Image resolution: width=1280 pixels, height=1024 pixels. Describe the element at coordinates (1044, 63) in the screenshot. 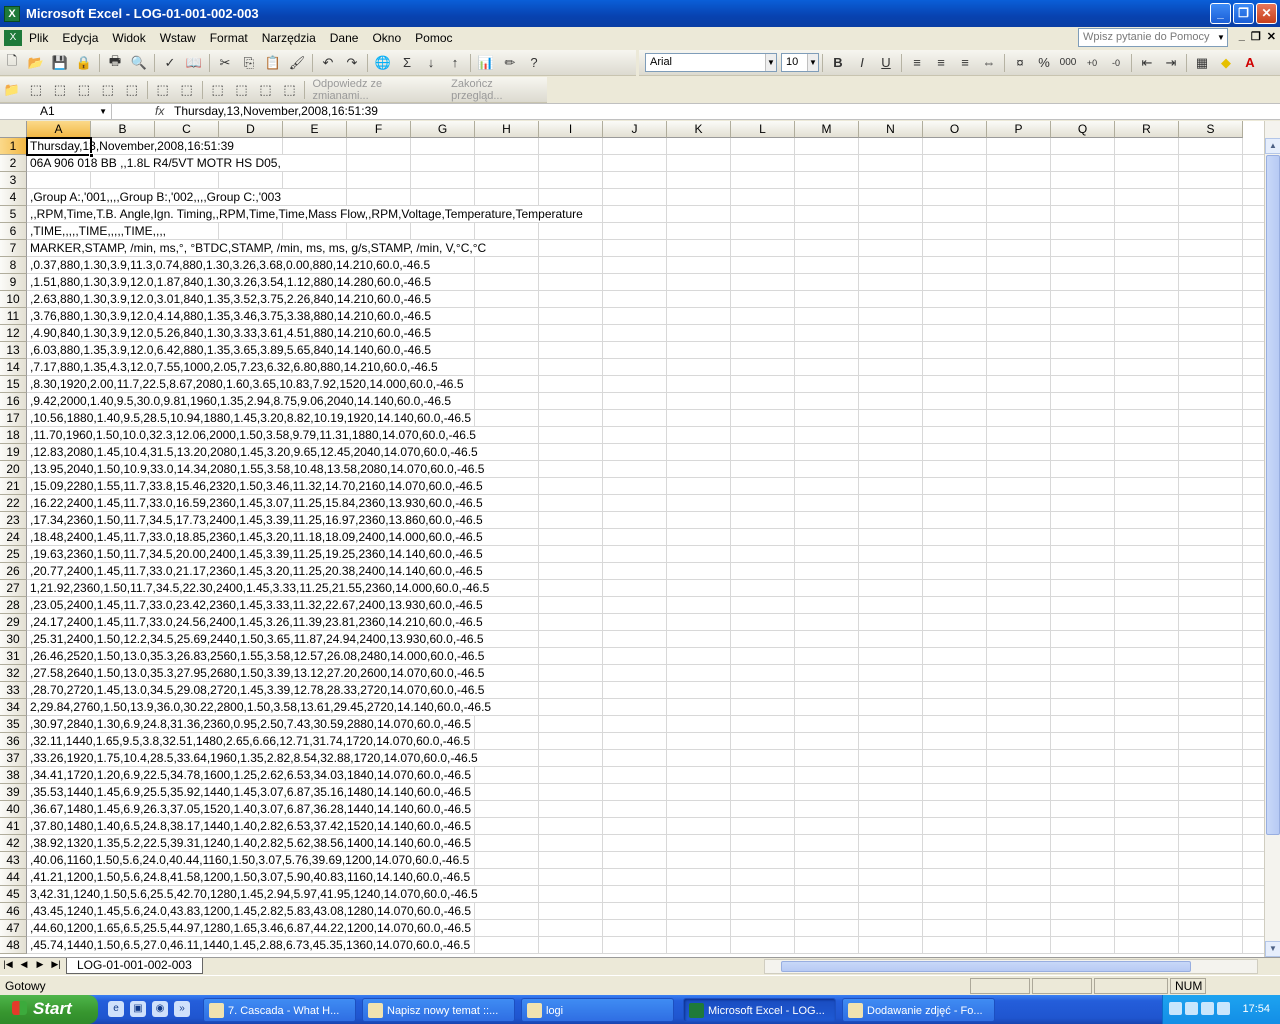

I see `percent-icon: %` at that location.